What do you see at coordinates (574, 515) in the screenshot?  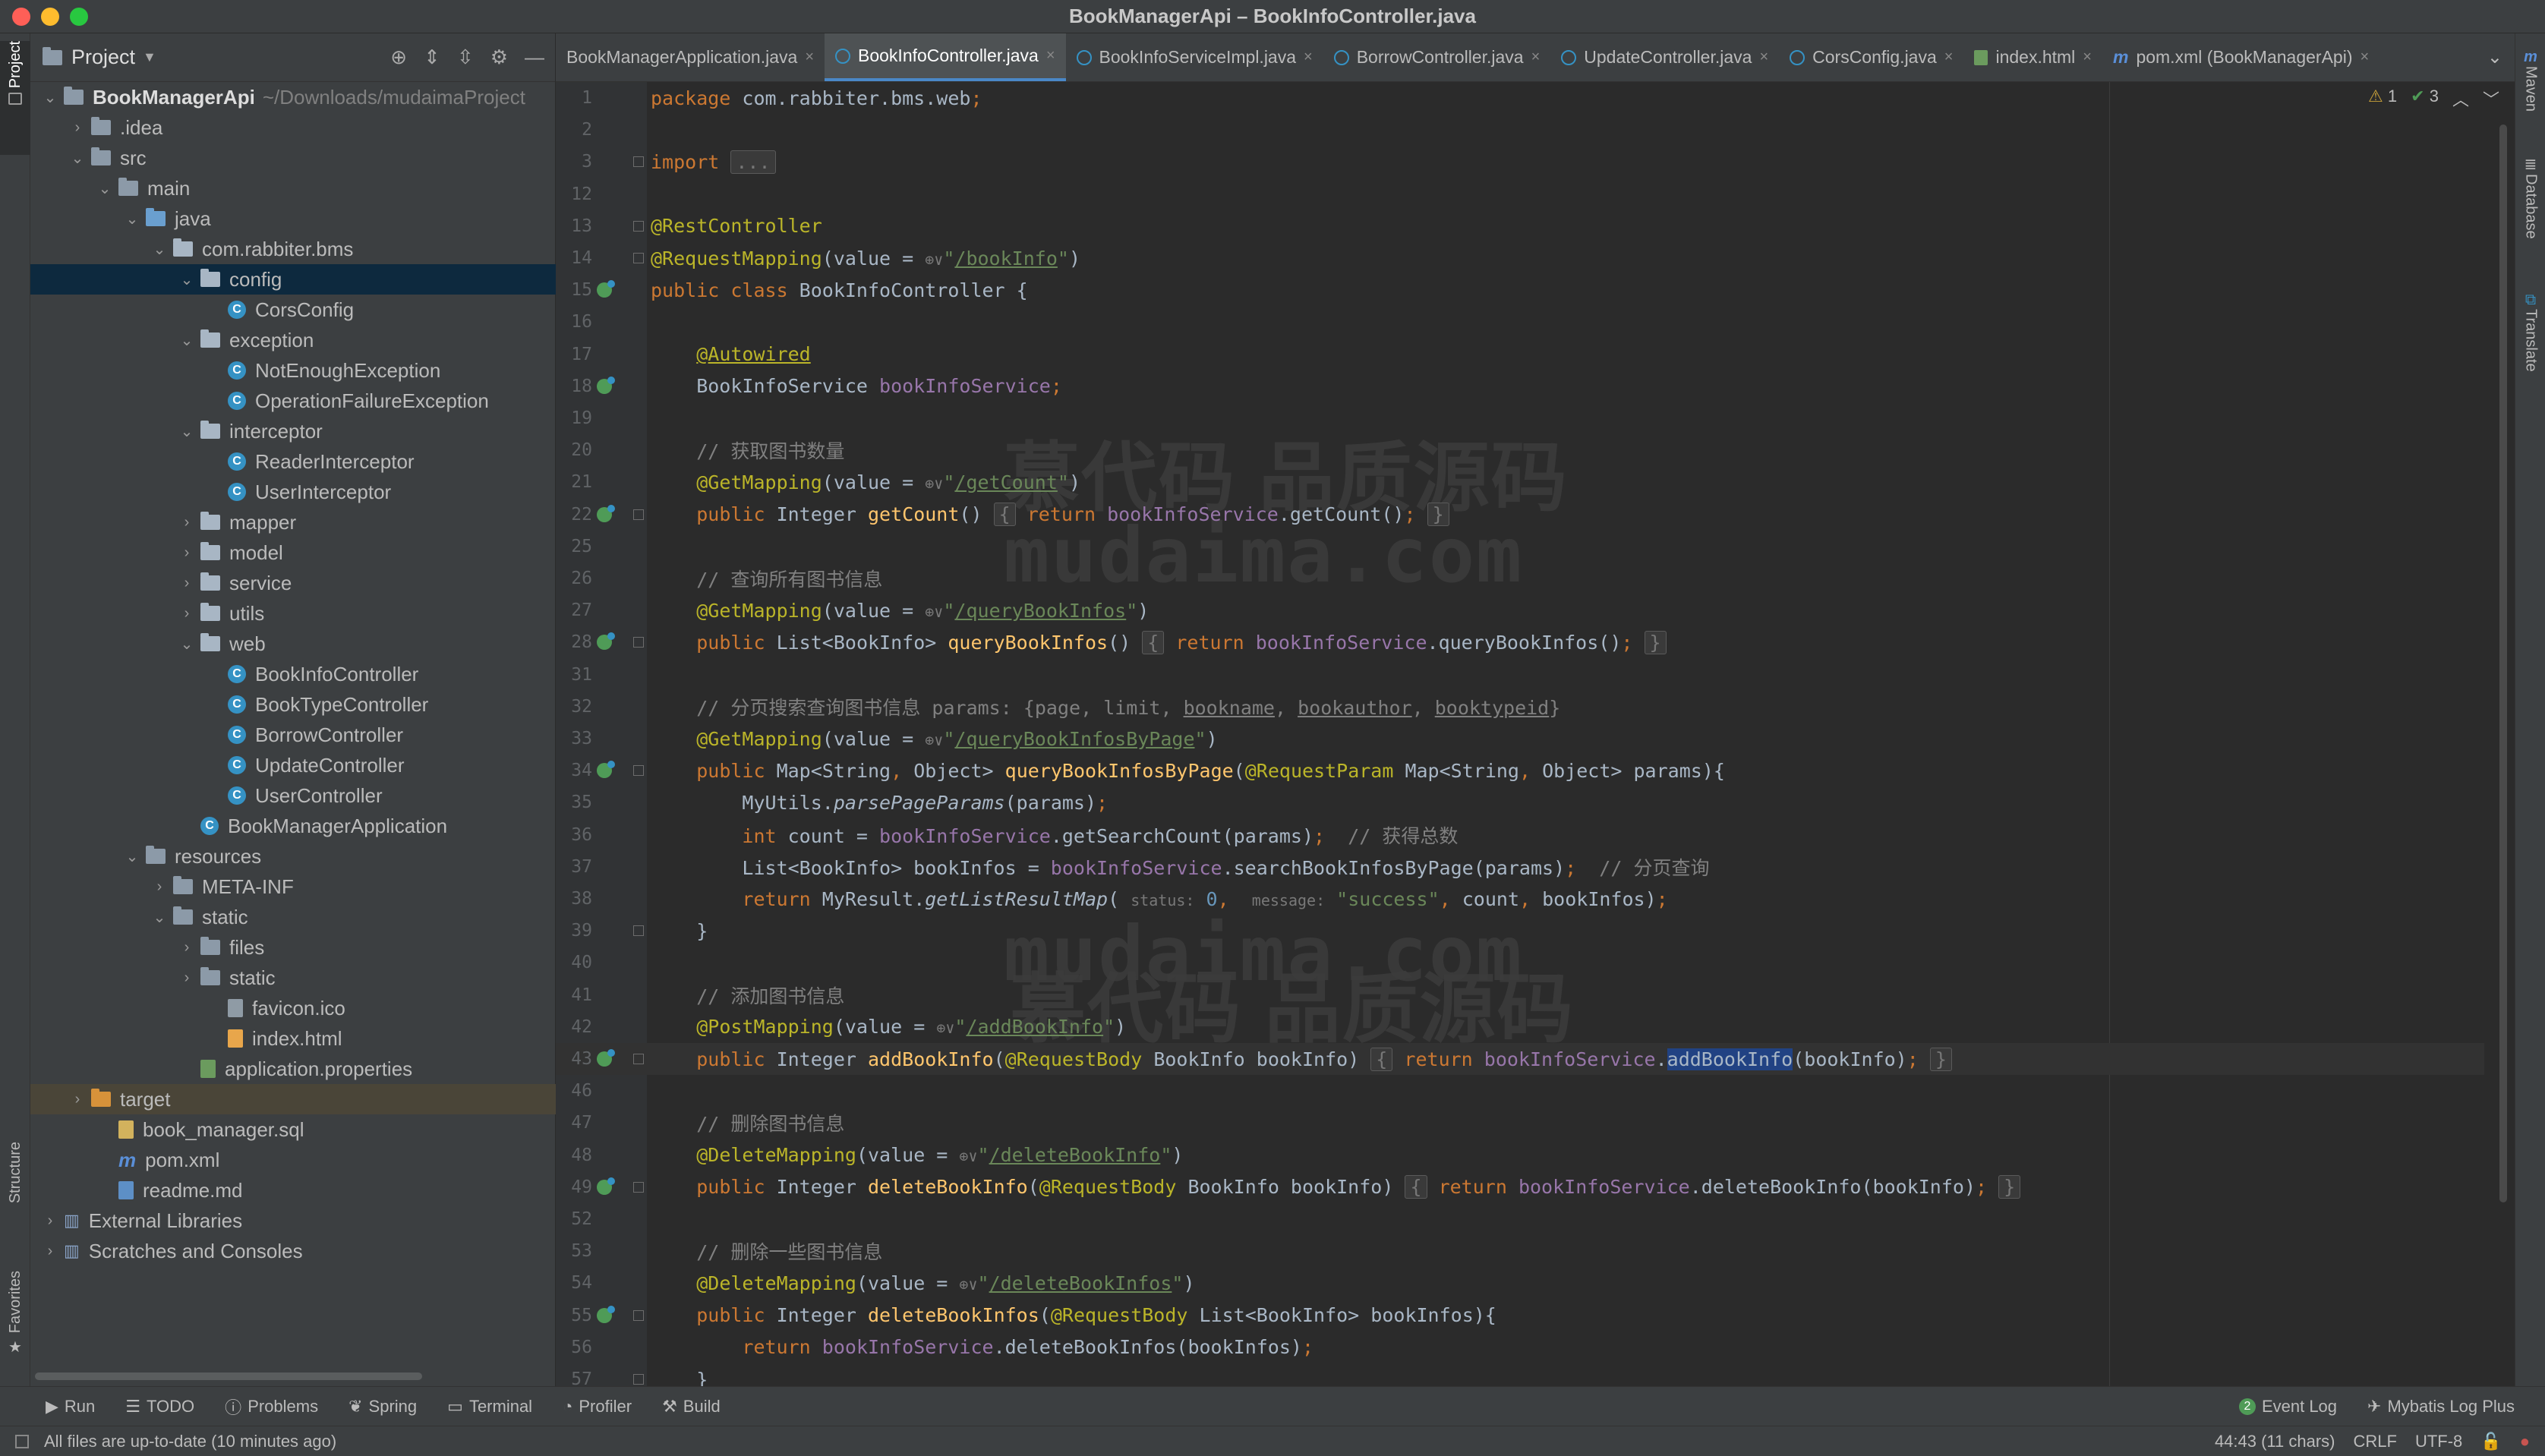 I see `line-number: 22` at bounding box center [574, 515].